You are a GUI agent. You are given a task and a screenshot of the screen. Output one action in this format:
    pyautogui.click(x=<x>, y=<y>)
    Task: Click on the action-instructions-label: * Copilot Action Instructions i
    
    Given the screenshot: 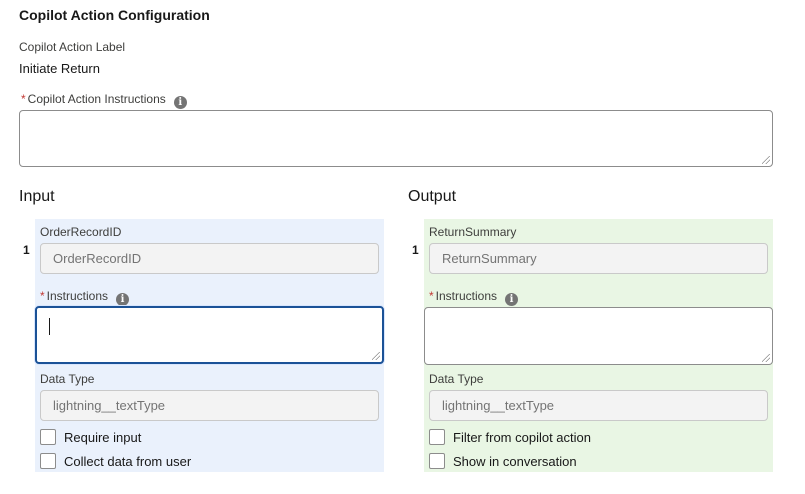 What is the action you would take?
    pyautogui.click(x=104, y=100)
    